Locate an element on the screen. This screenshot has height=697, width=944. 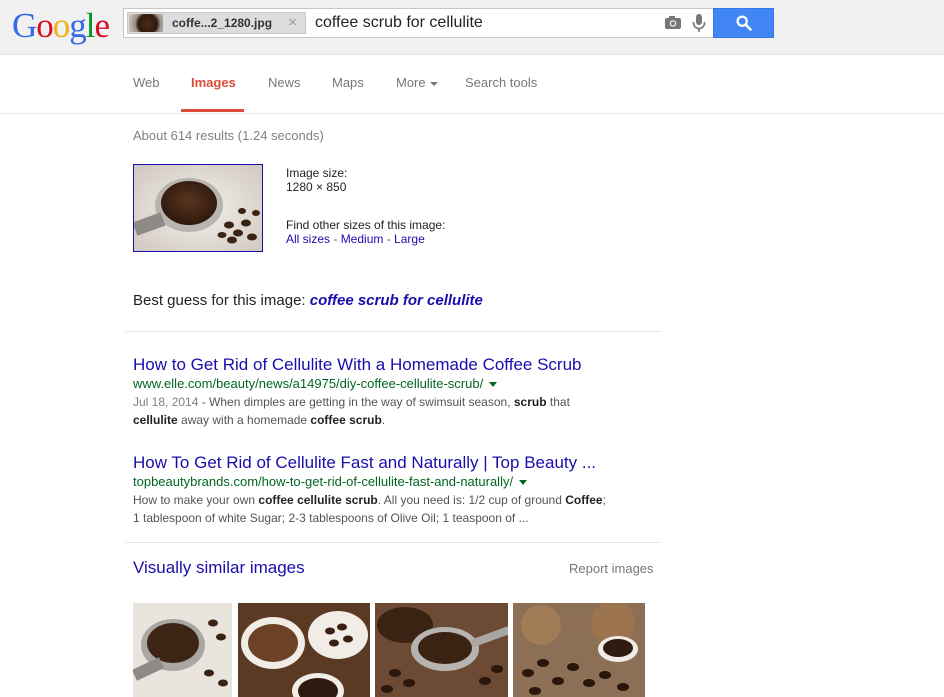
snippet-text: away with a homemade is located at coordinates (244, 420).